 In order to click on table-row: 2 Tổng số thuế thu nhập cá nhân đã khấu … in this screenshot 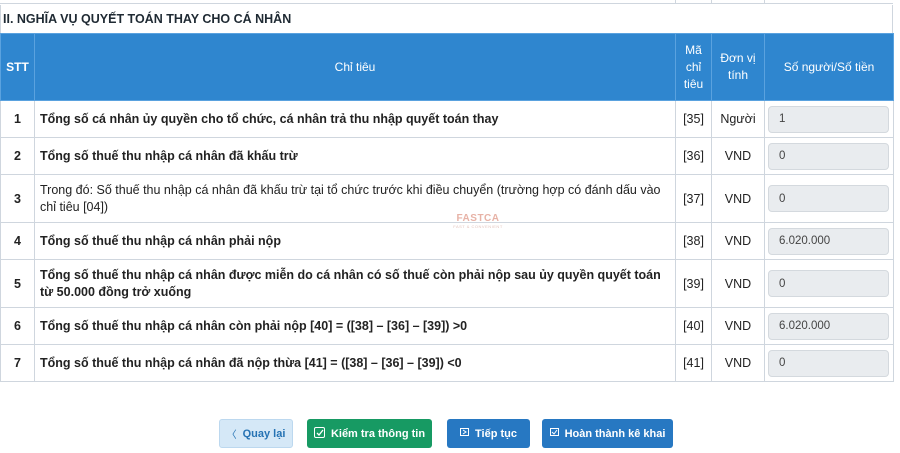, I will do `click(447, 156)`.